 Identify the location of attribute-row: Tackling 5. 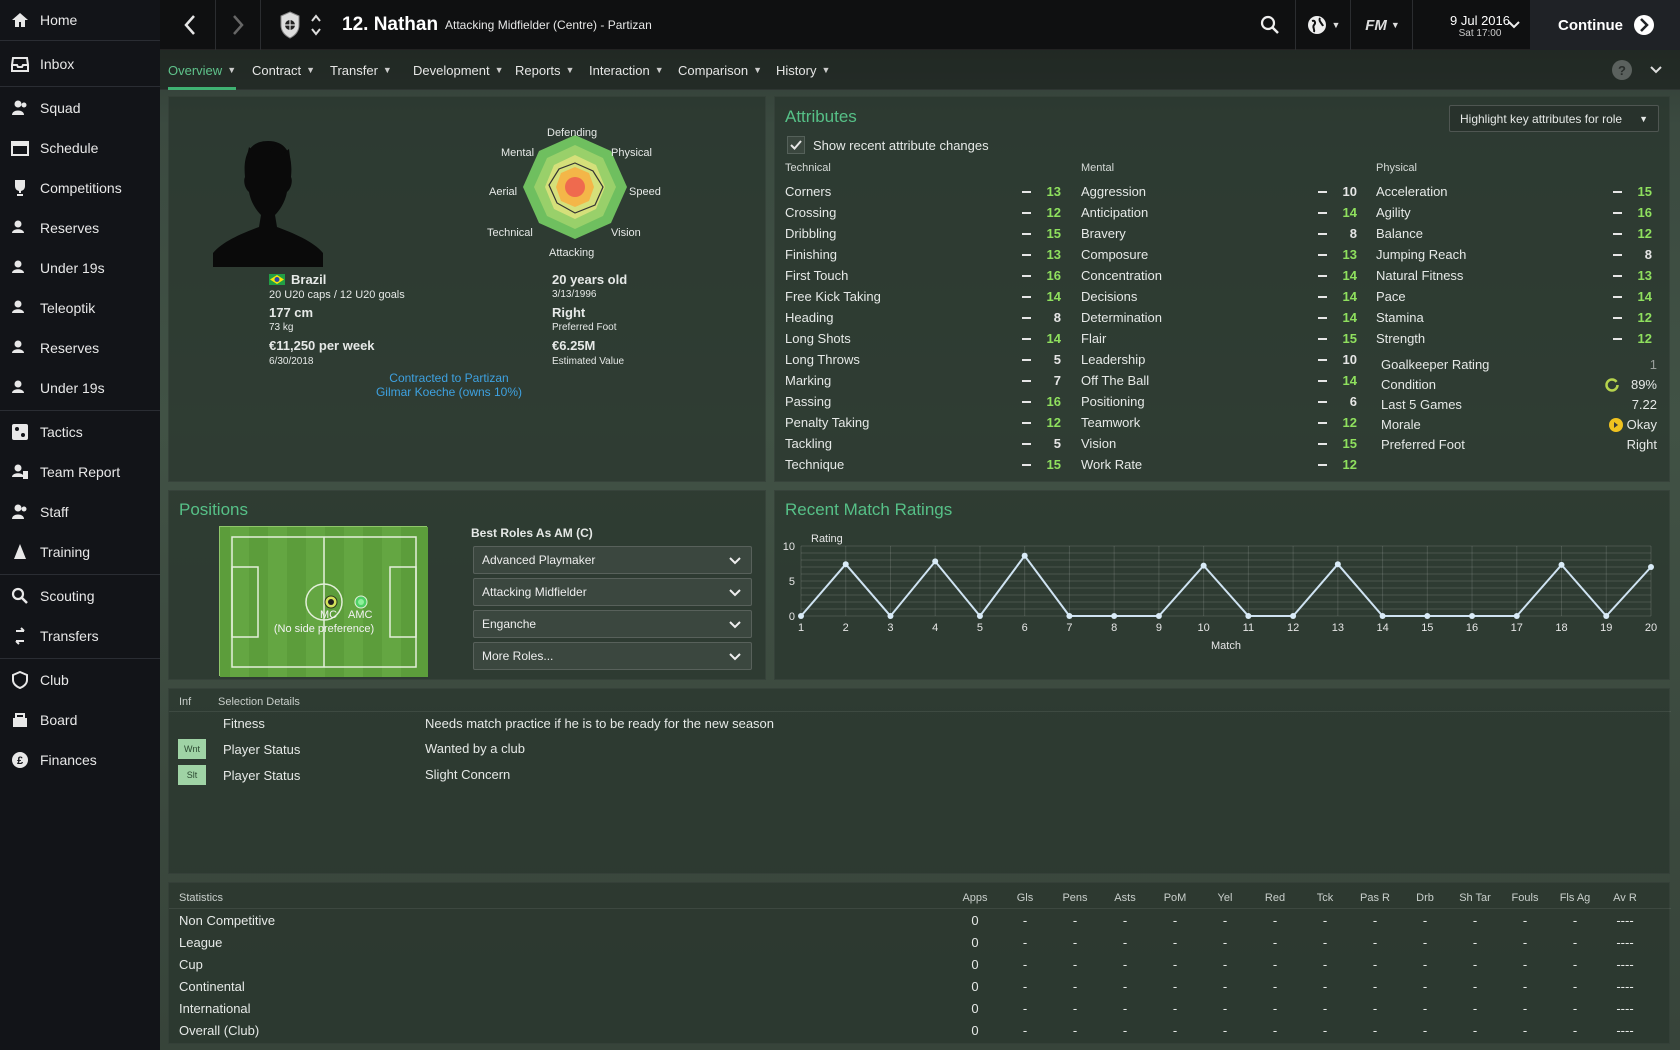
(927, 443).